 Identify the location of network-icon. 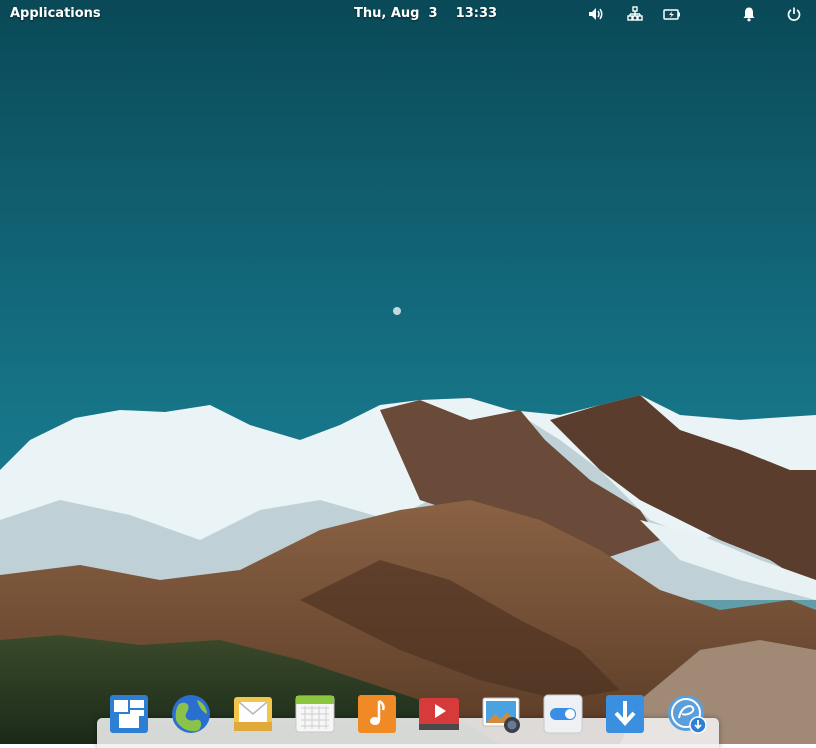
(636, 14).